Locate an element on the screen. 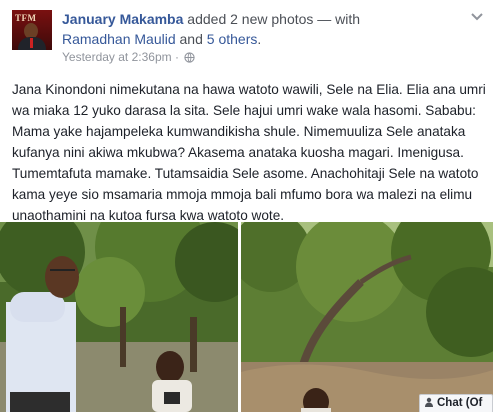 The height and width of the screenshot is (412, 493). with-text: — with is located at coordinates (339, 19).